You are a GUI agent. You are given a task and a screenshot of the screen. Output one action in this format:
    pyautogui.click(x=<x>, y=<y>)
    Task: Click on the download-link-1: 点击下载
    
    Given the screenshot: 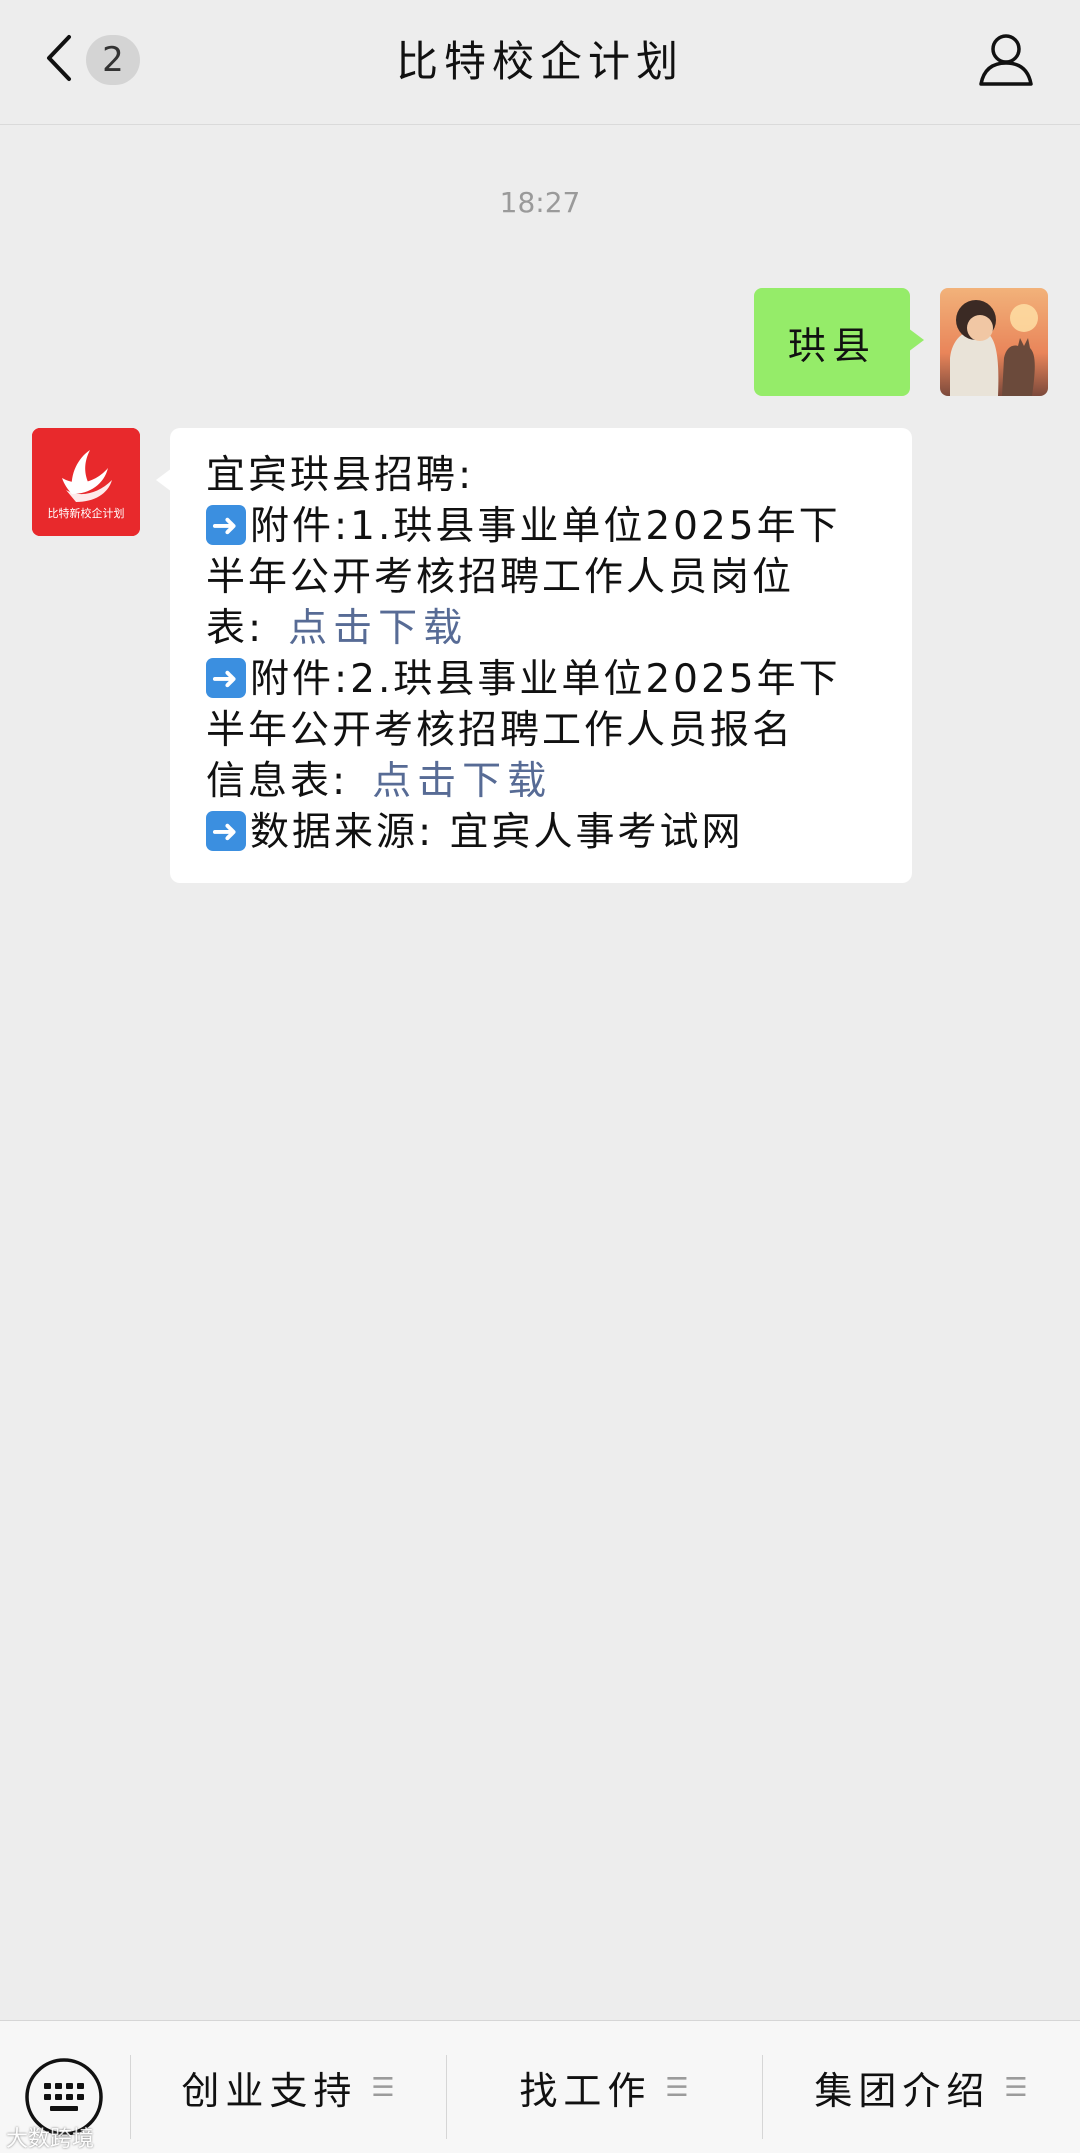 What is the action you would take?
    pyautogui.click(x=378, y=628)
    